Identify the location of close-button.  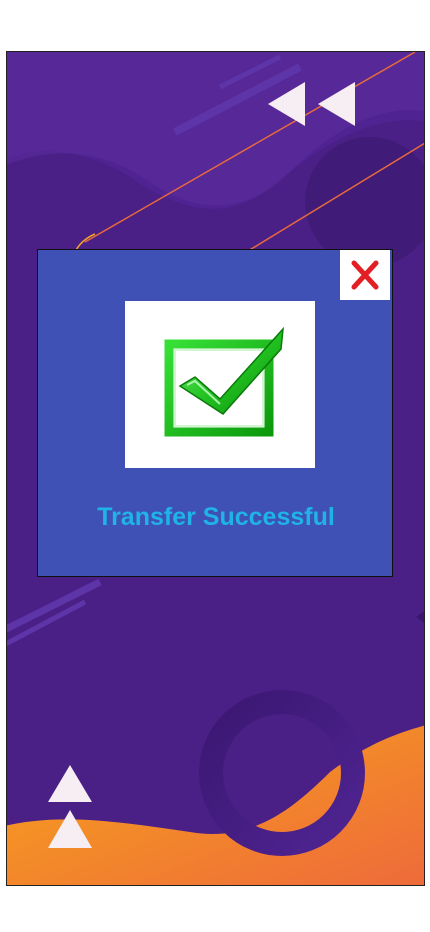
(365, 275).